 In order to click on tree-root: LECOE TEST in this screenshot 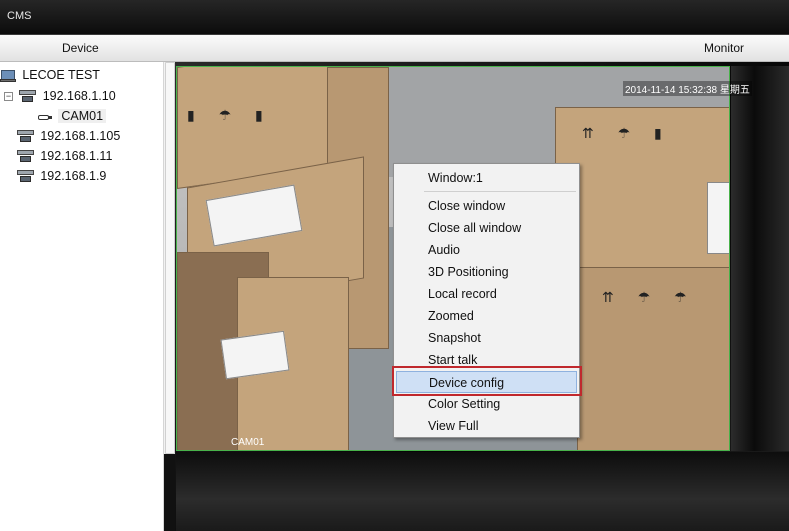, I will do `click(50, 75)`.